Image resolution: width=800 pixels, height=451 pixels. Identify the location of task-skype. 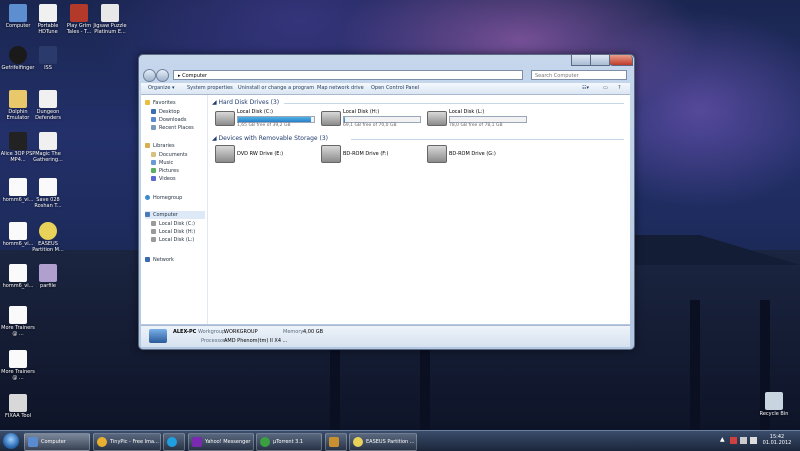
(174, 442).